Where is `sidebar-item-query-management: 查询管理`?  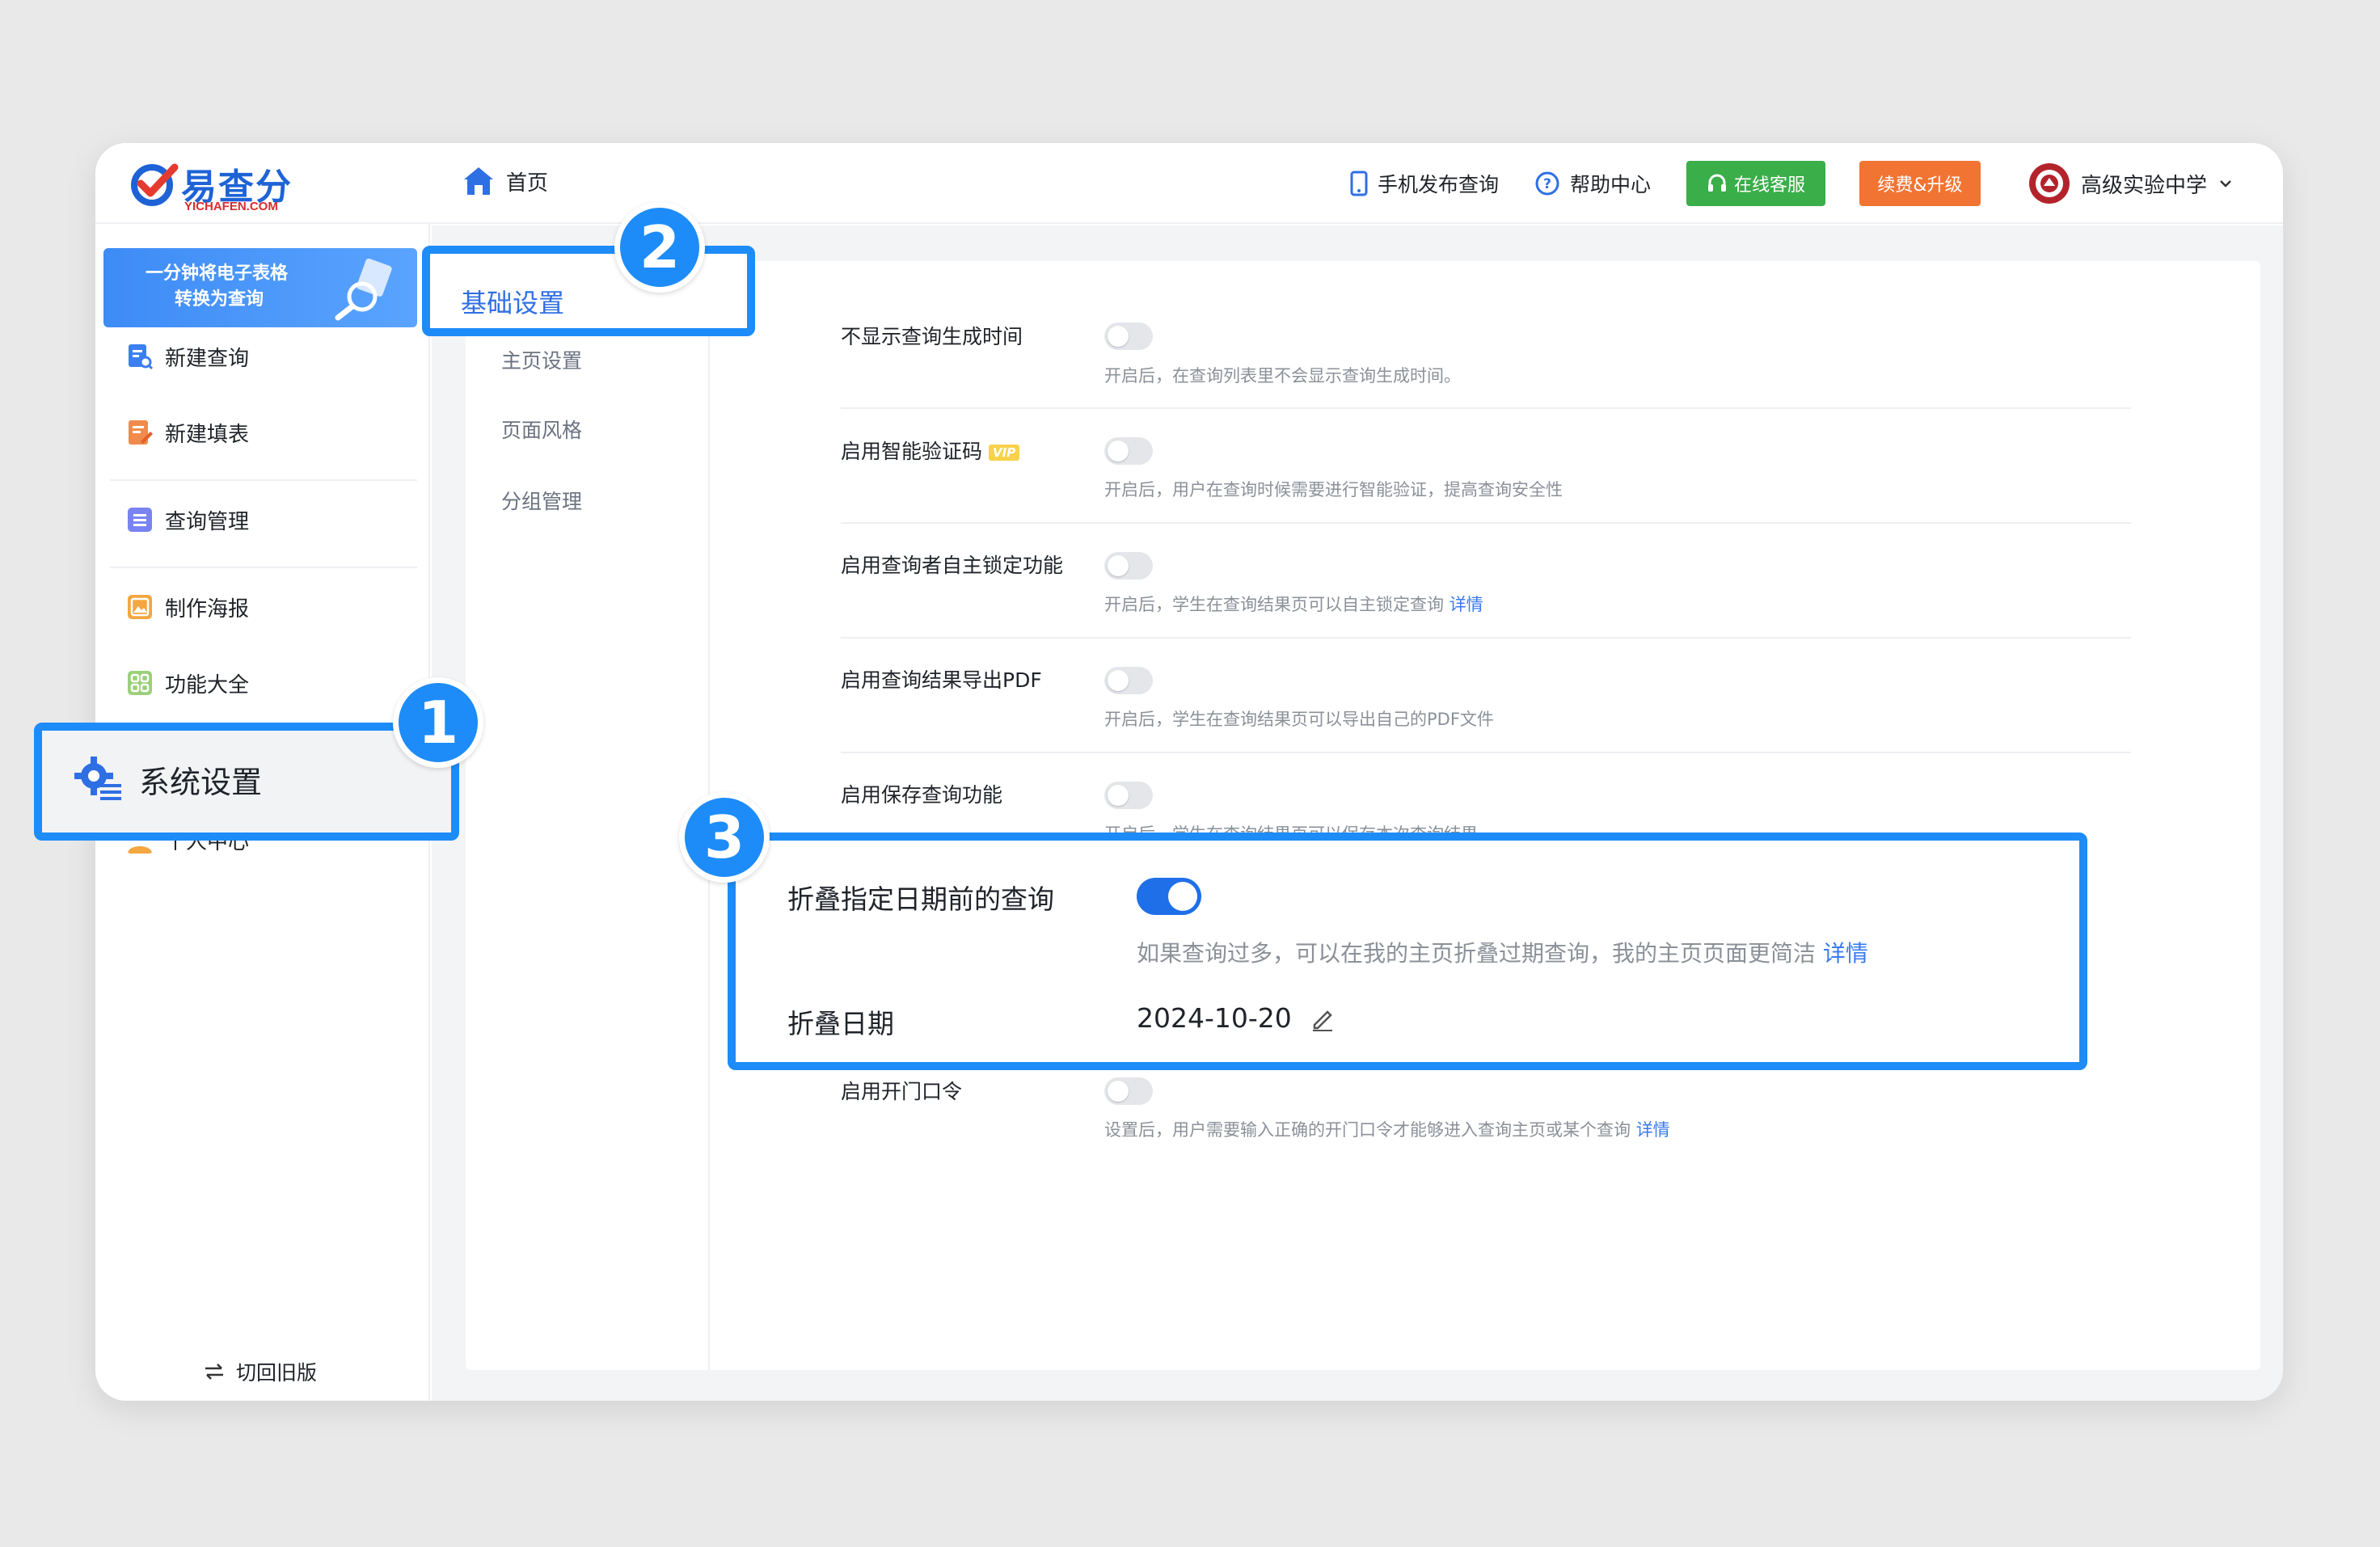 sidebar-item-query-management: 查询管理 is located at coordinates (263, 520).